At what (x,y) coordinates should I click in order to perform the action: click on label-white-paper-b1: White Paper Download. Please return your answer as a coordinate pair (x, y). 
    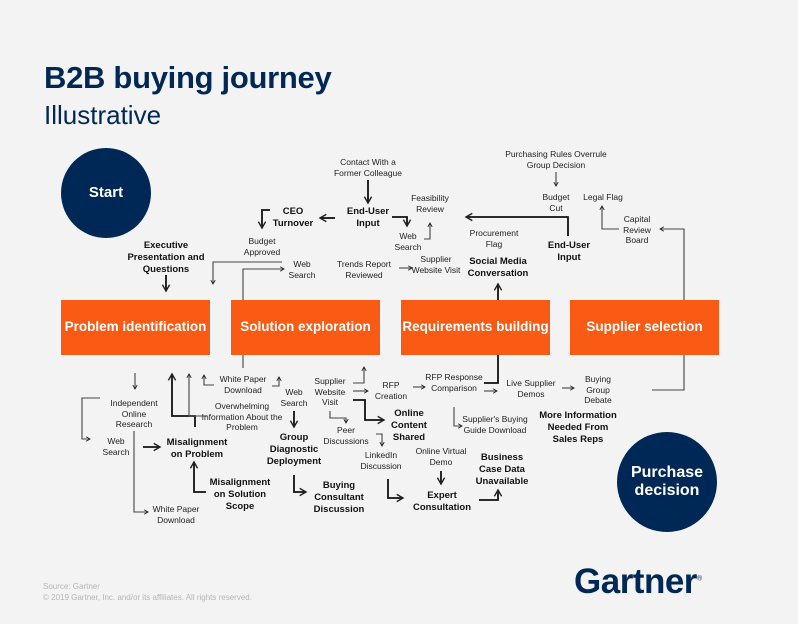
    Looking at the image, I should click on (176, 514).